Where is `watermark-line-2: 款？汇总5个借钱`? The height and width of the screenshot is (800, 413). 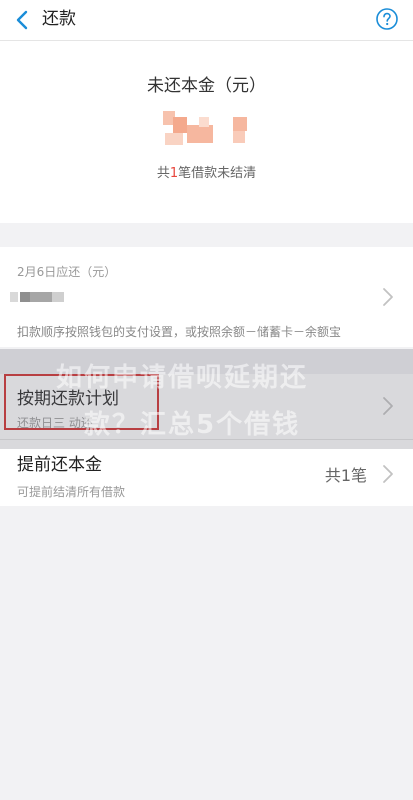
watermark-line-2: 款？汇总5个借钱 is located at coordinates (192, 425).